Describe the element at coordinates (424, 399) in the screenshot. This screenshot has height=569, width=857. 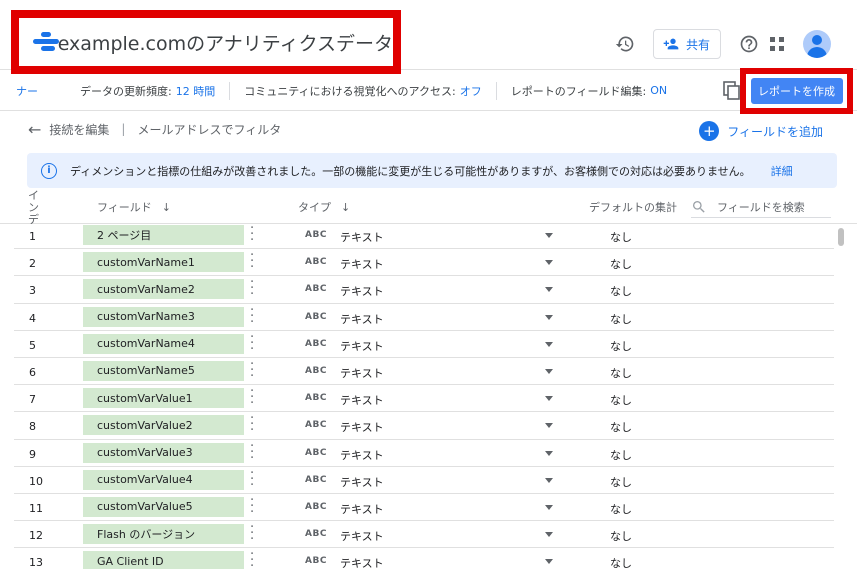
I see `table-row: 7 customVarValue1 · · · ABC テキスト なし` at that location.